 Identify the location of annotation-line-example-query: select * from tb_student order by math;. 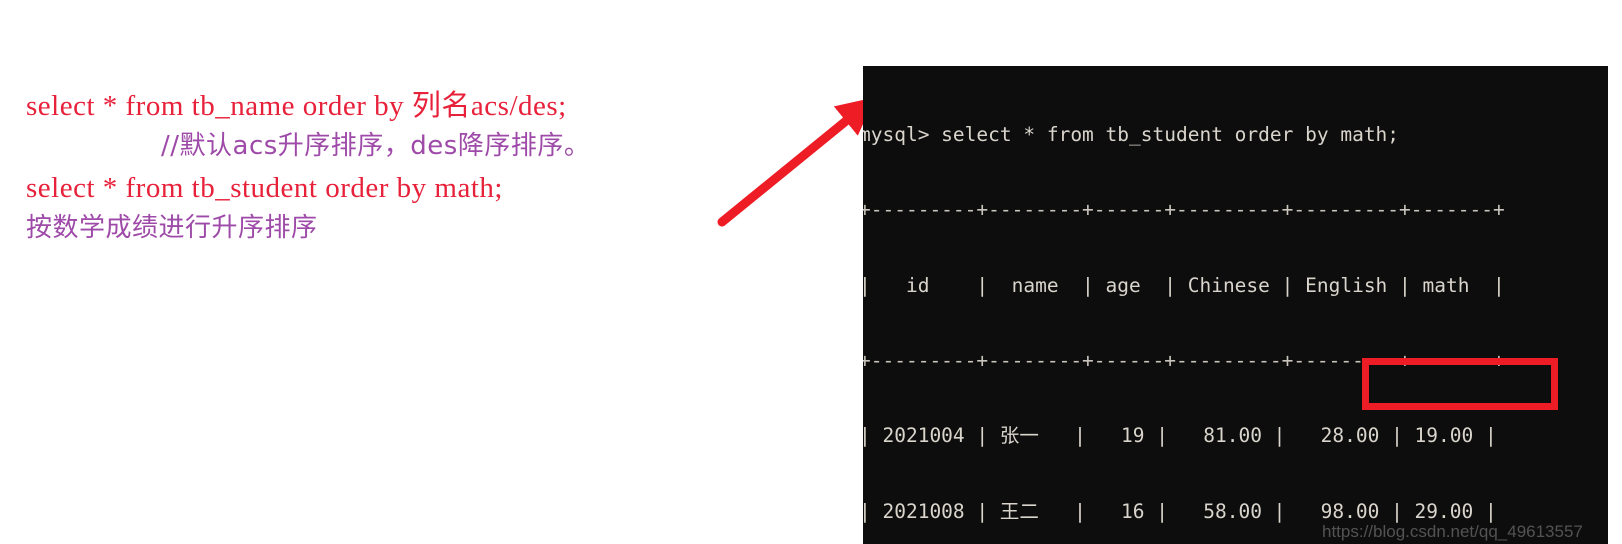
(264, 188).